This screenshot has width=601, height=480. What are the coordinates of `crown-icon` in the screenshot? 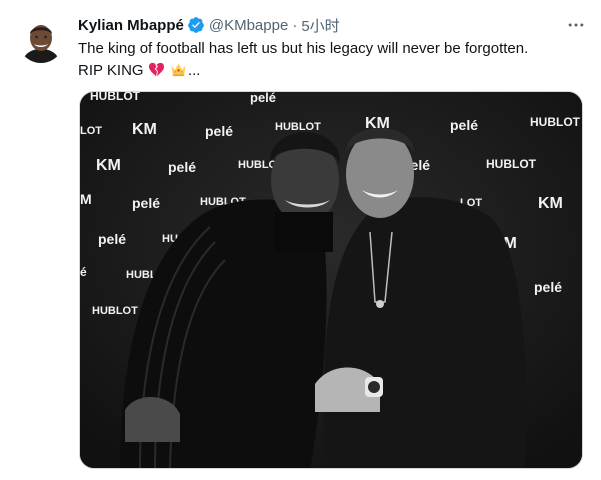 It's located at (178, 69).